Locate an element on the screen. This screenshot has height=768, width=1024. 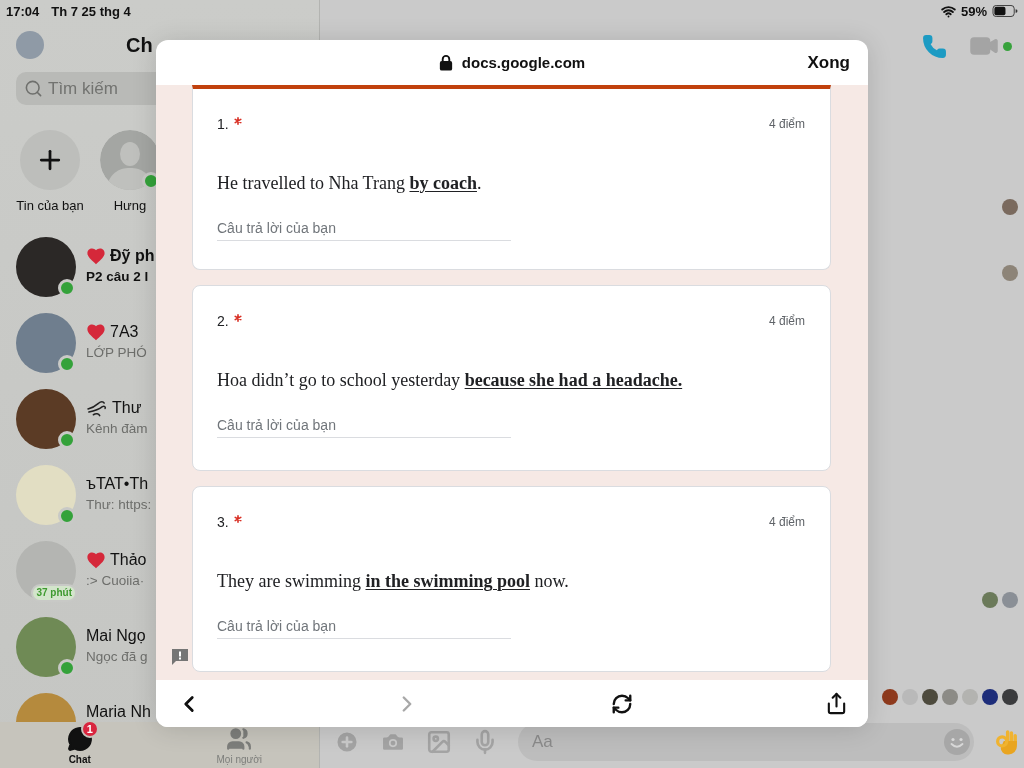
search-icon is located at coordinates (33, 88).